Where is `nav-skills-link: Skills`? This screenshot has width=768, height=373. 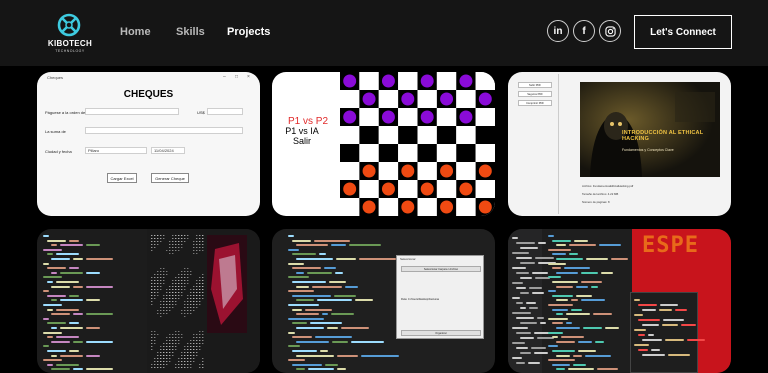
nav-skills-link: Skills is located at coordinates (190, 32).